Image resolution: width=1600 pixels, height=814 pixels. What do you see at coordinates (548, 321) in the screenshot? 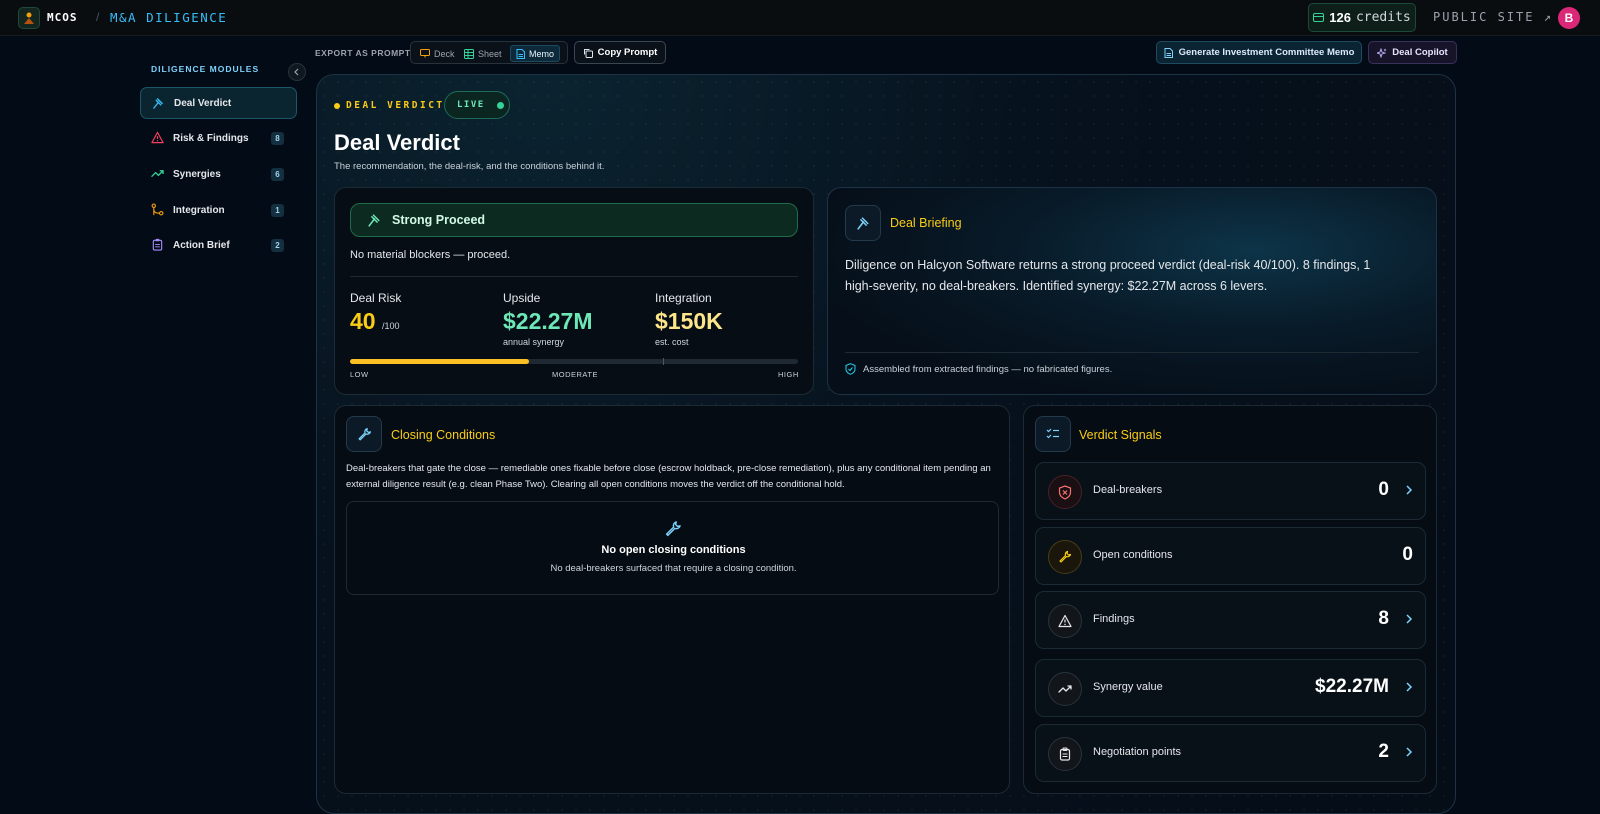
I see `upside-value: $22.27M` at bounding box center [548, 321].